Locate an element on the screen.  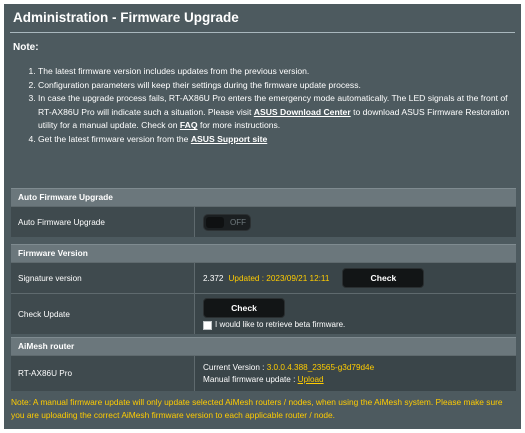
aimesh-router-label: RT-AX86U Pro is located at coordinates (103, 373).